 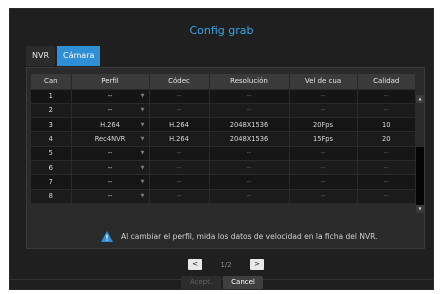 I want to click on table-row: 8 -- ▼ -- -- -- --, so click(x=223, y=196).